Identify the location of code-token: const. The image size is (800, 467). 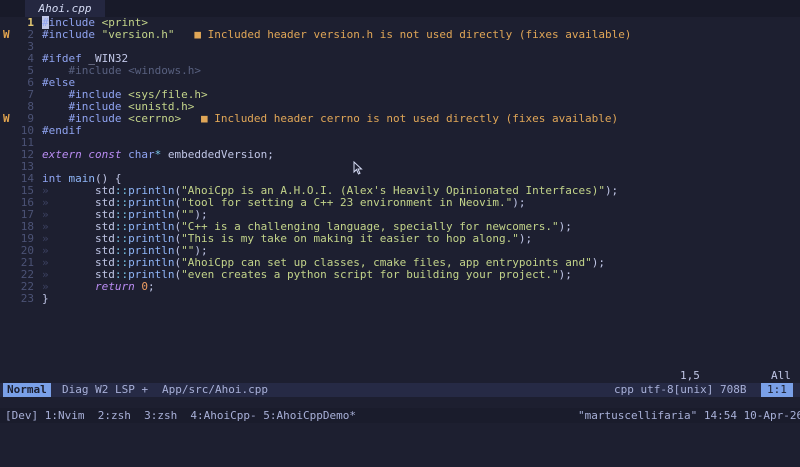
(108, 154).